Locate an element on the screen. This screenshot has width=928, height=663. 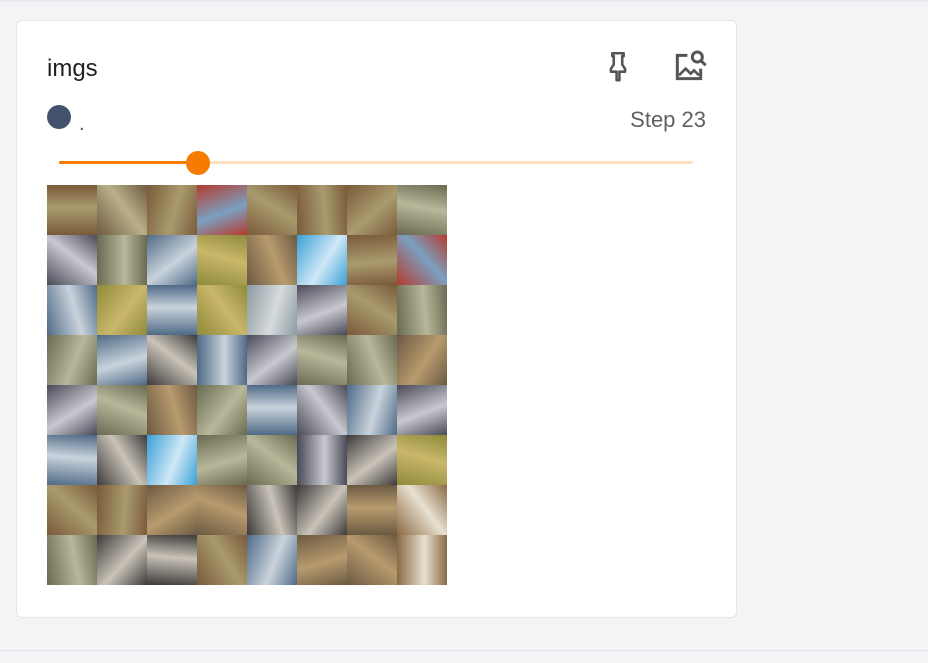
image-search-icon is located at coordinates (689, 67).